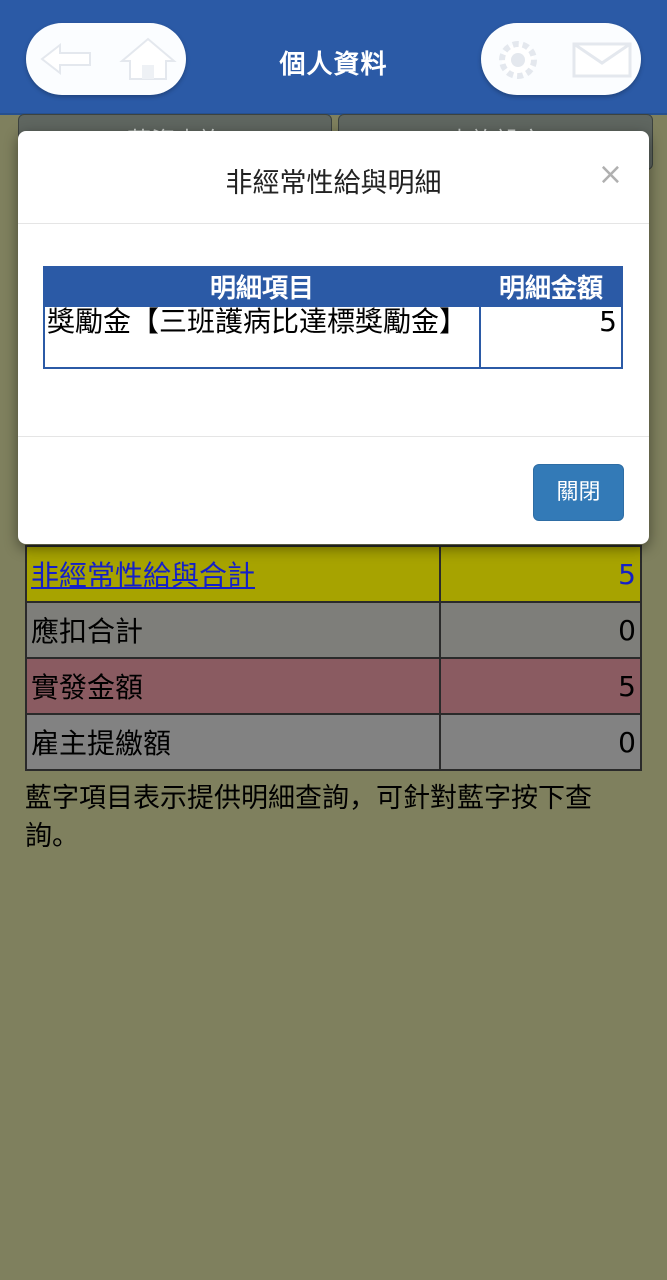 Image resolution: width=667 pixels, height=1280 pixels. Describe the element at coordinates (233, 574) in the screenshot. I see `row-label-link: 非經常性給與合計` at that location.